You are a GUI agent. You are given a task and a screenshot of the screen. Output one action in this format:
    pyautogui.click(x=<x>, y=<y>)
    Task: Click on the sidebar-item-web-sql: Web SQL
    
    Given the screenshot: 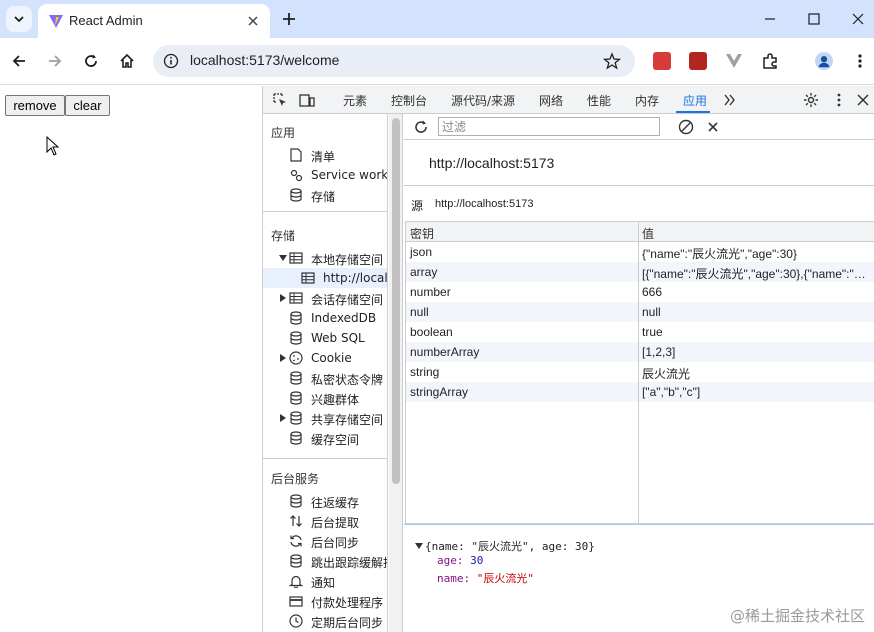 What is the action you would take?
    pyautogui.click(x=325, y=338)
    